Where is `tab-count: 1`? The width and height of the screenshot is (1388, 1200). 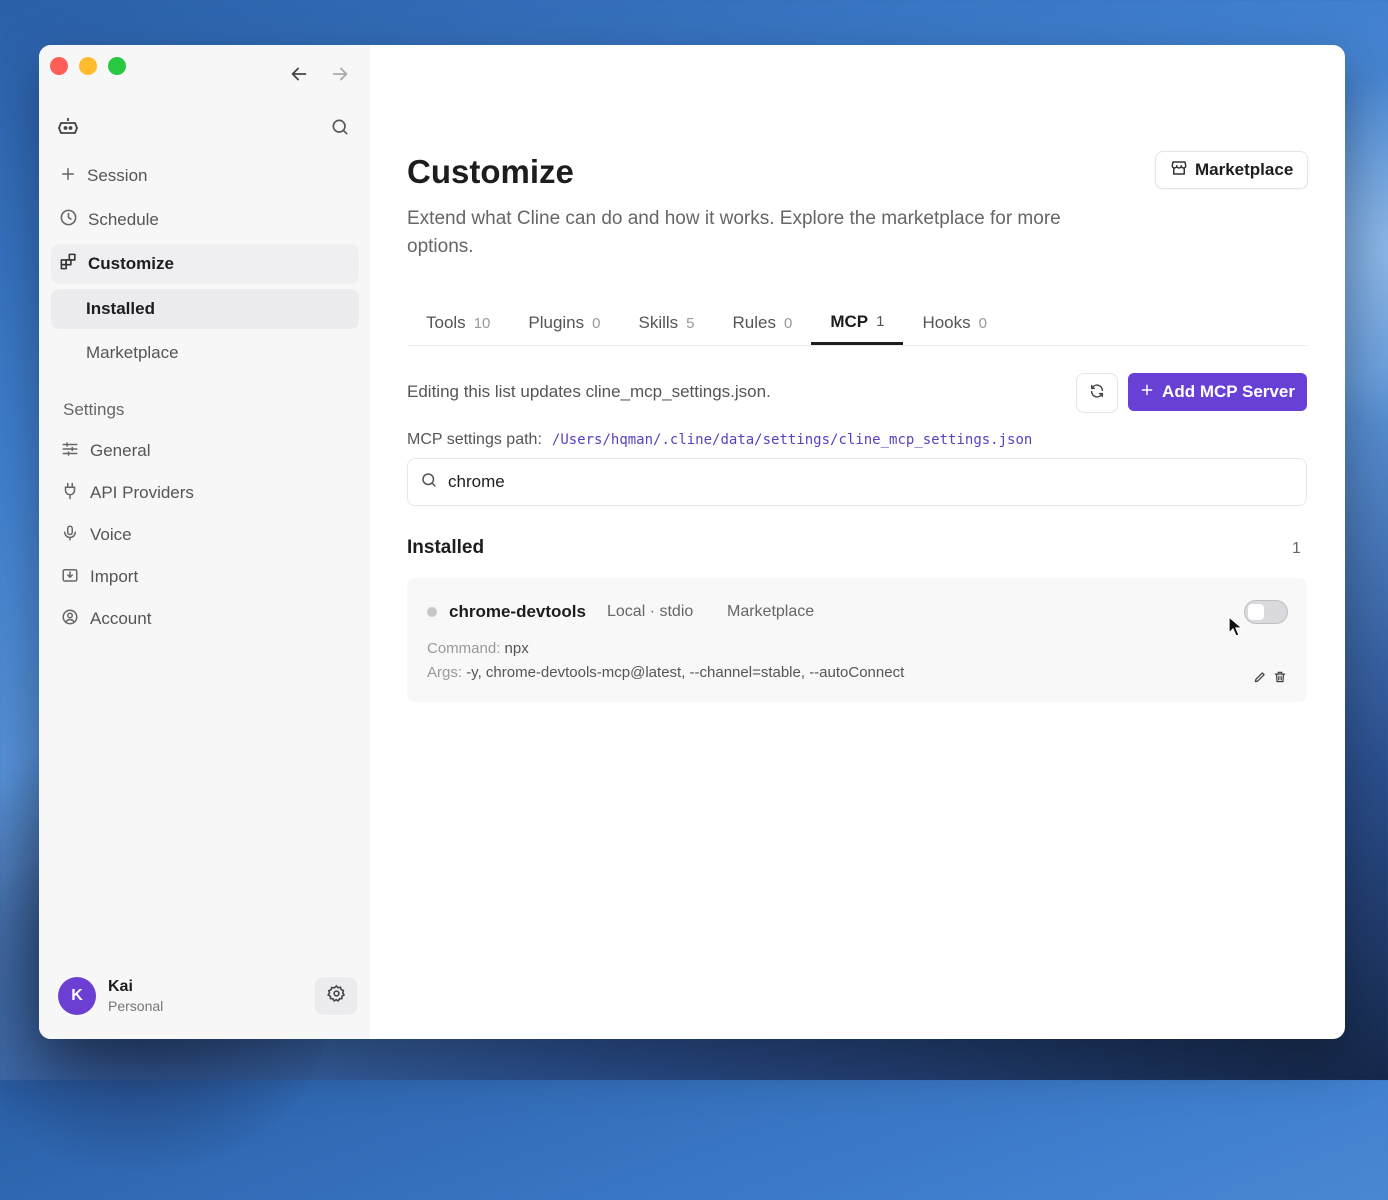 tab-count: 1 is located at coordinates (880, 321).